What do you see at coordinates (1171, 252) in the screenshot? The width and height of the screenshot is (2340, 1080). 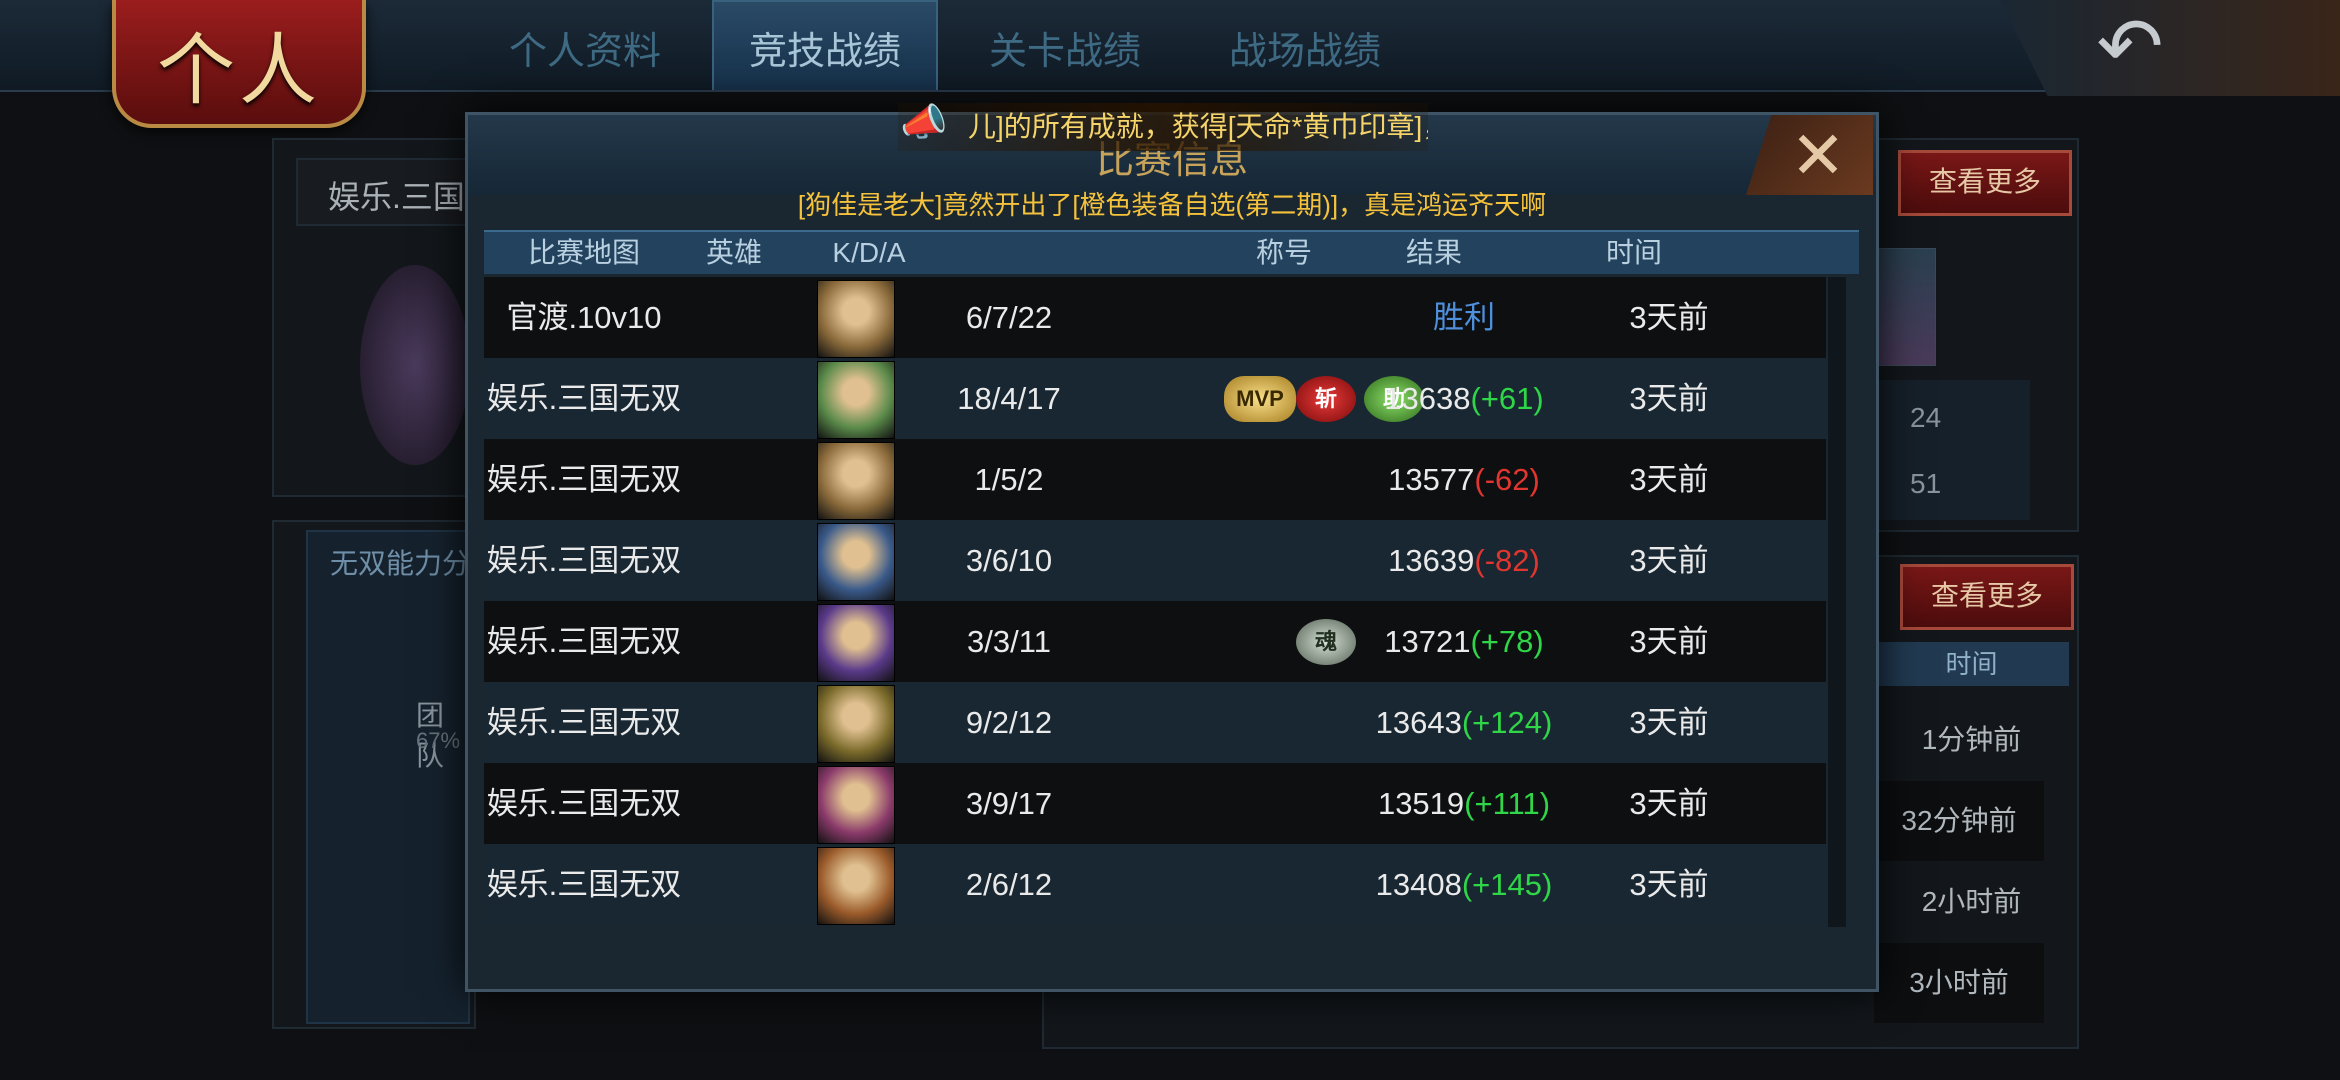 I see `table-header: 比赛地图 英雄 K/D/A 称号 结果 时间` at bounding box center [1171, 252].